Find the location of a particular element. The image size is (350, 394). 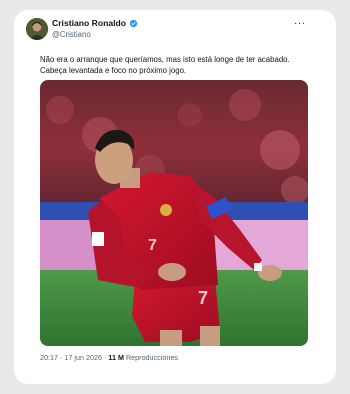

avatar-image is located at coordinates (37, 29).